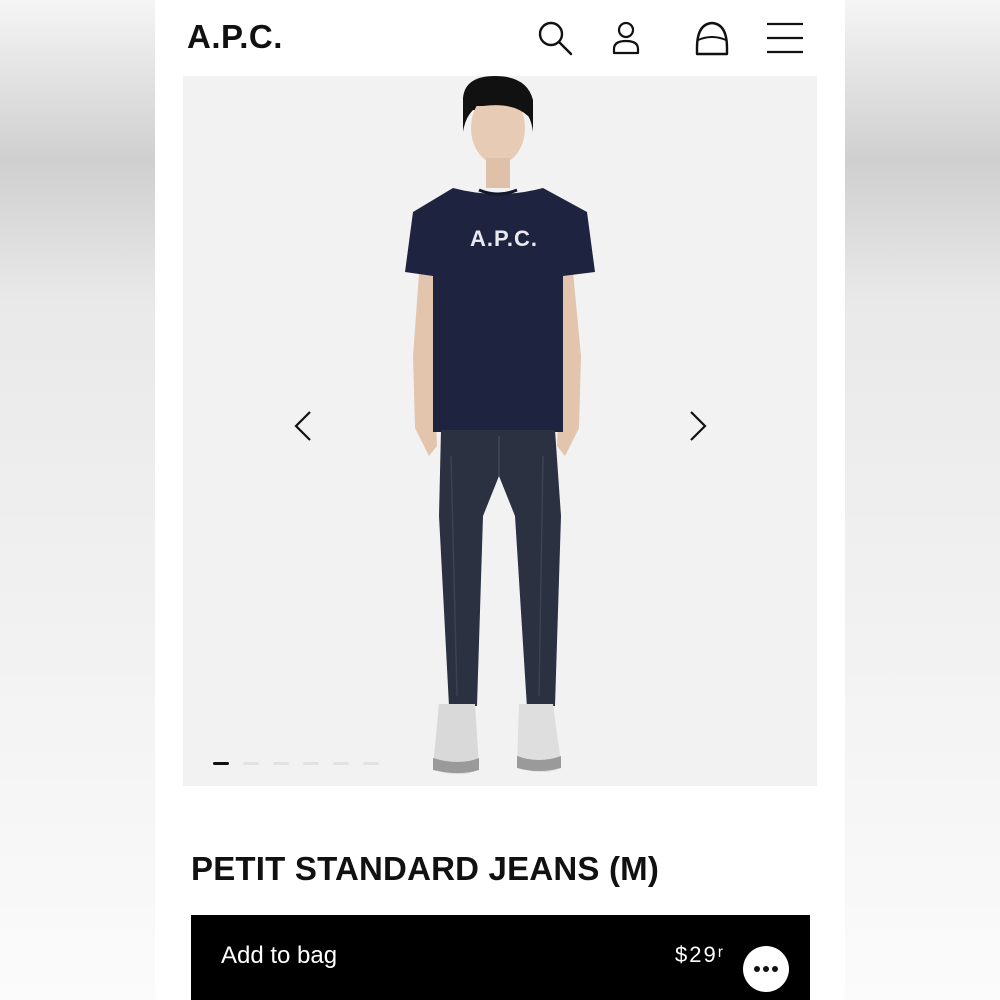  Describe the element at coordinates (303, 426) in the screenshot. I see `chevron-left-icon` at that location.